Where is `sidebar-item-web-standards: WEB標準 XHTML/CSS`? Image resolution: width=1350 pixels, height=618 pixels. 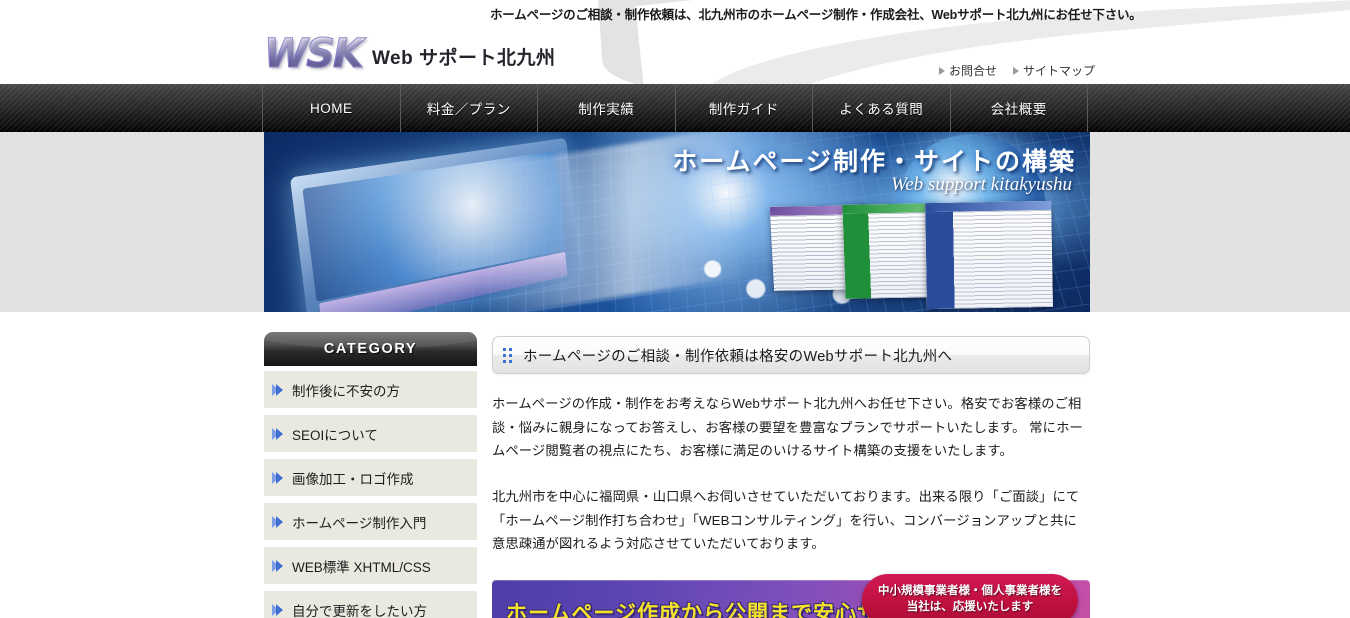
sidebar-item-web-standards: WEB標準 XHTML/CSS is located at coordinates (370, 565).